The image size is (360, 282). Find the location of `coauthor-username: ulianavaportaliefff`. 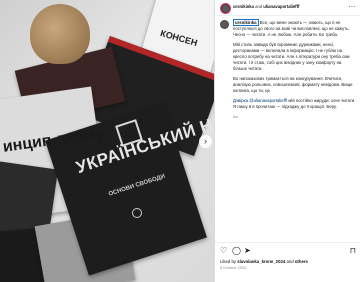

coauthor-username: ulianavaportaliefff is located at coordinates (281, 6).